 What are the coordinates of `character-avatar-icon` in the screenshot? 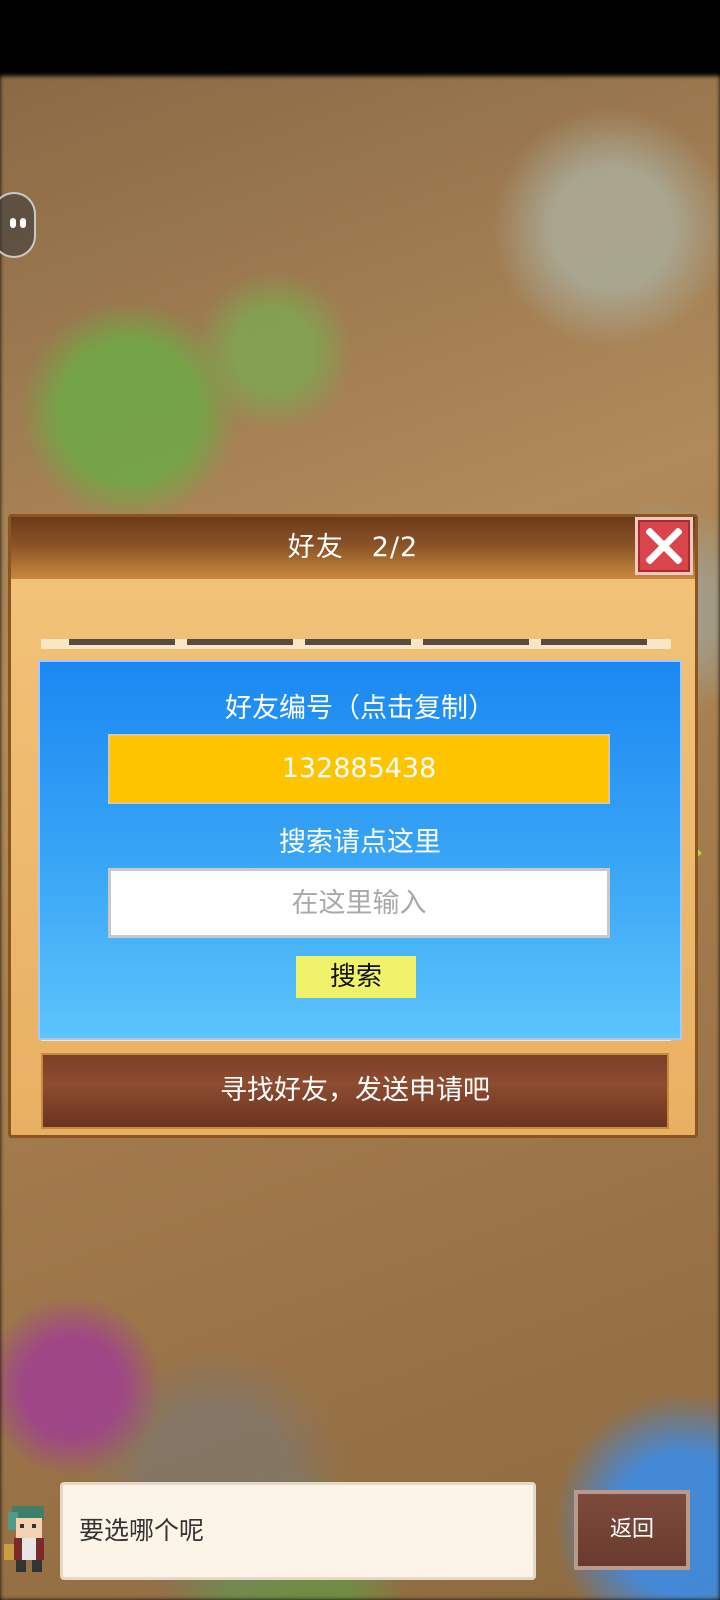 It's located at (24, 1539).